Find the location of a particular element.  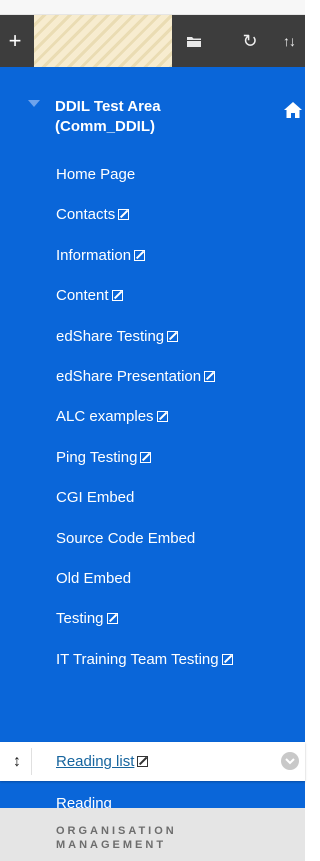

menu-item-label: Source Code Embed is located at coordinates (126, 538).